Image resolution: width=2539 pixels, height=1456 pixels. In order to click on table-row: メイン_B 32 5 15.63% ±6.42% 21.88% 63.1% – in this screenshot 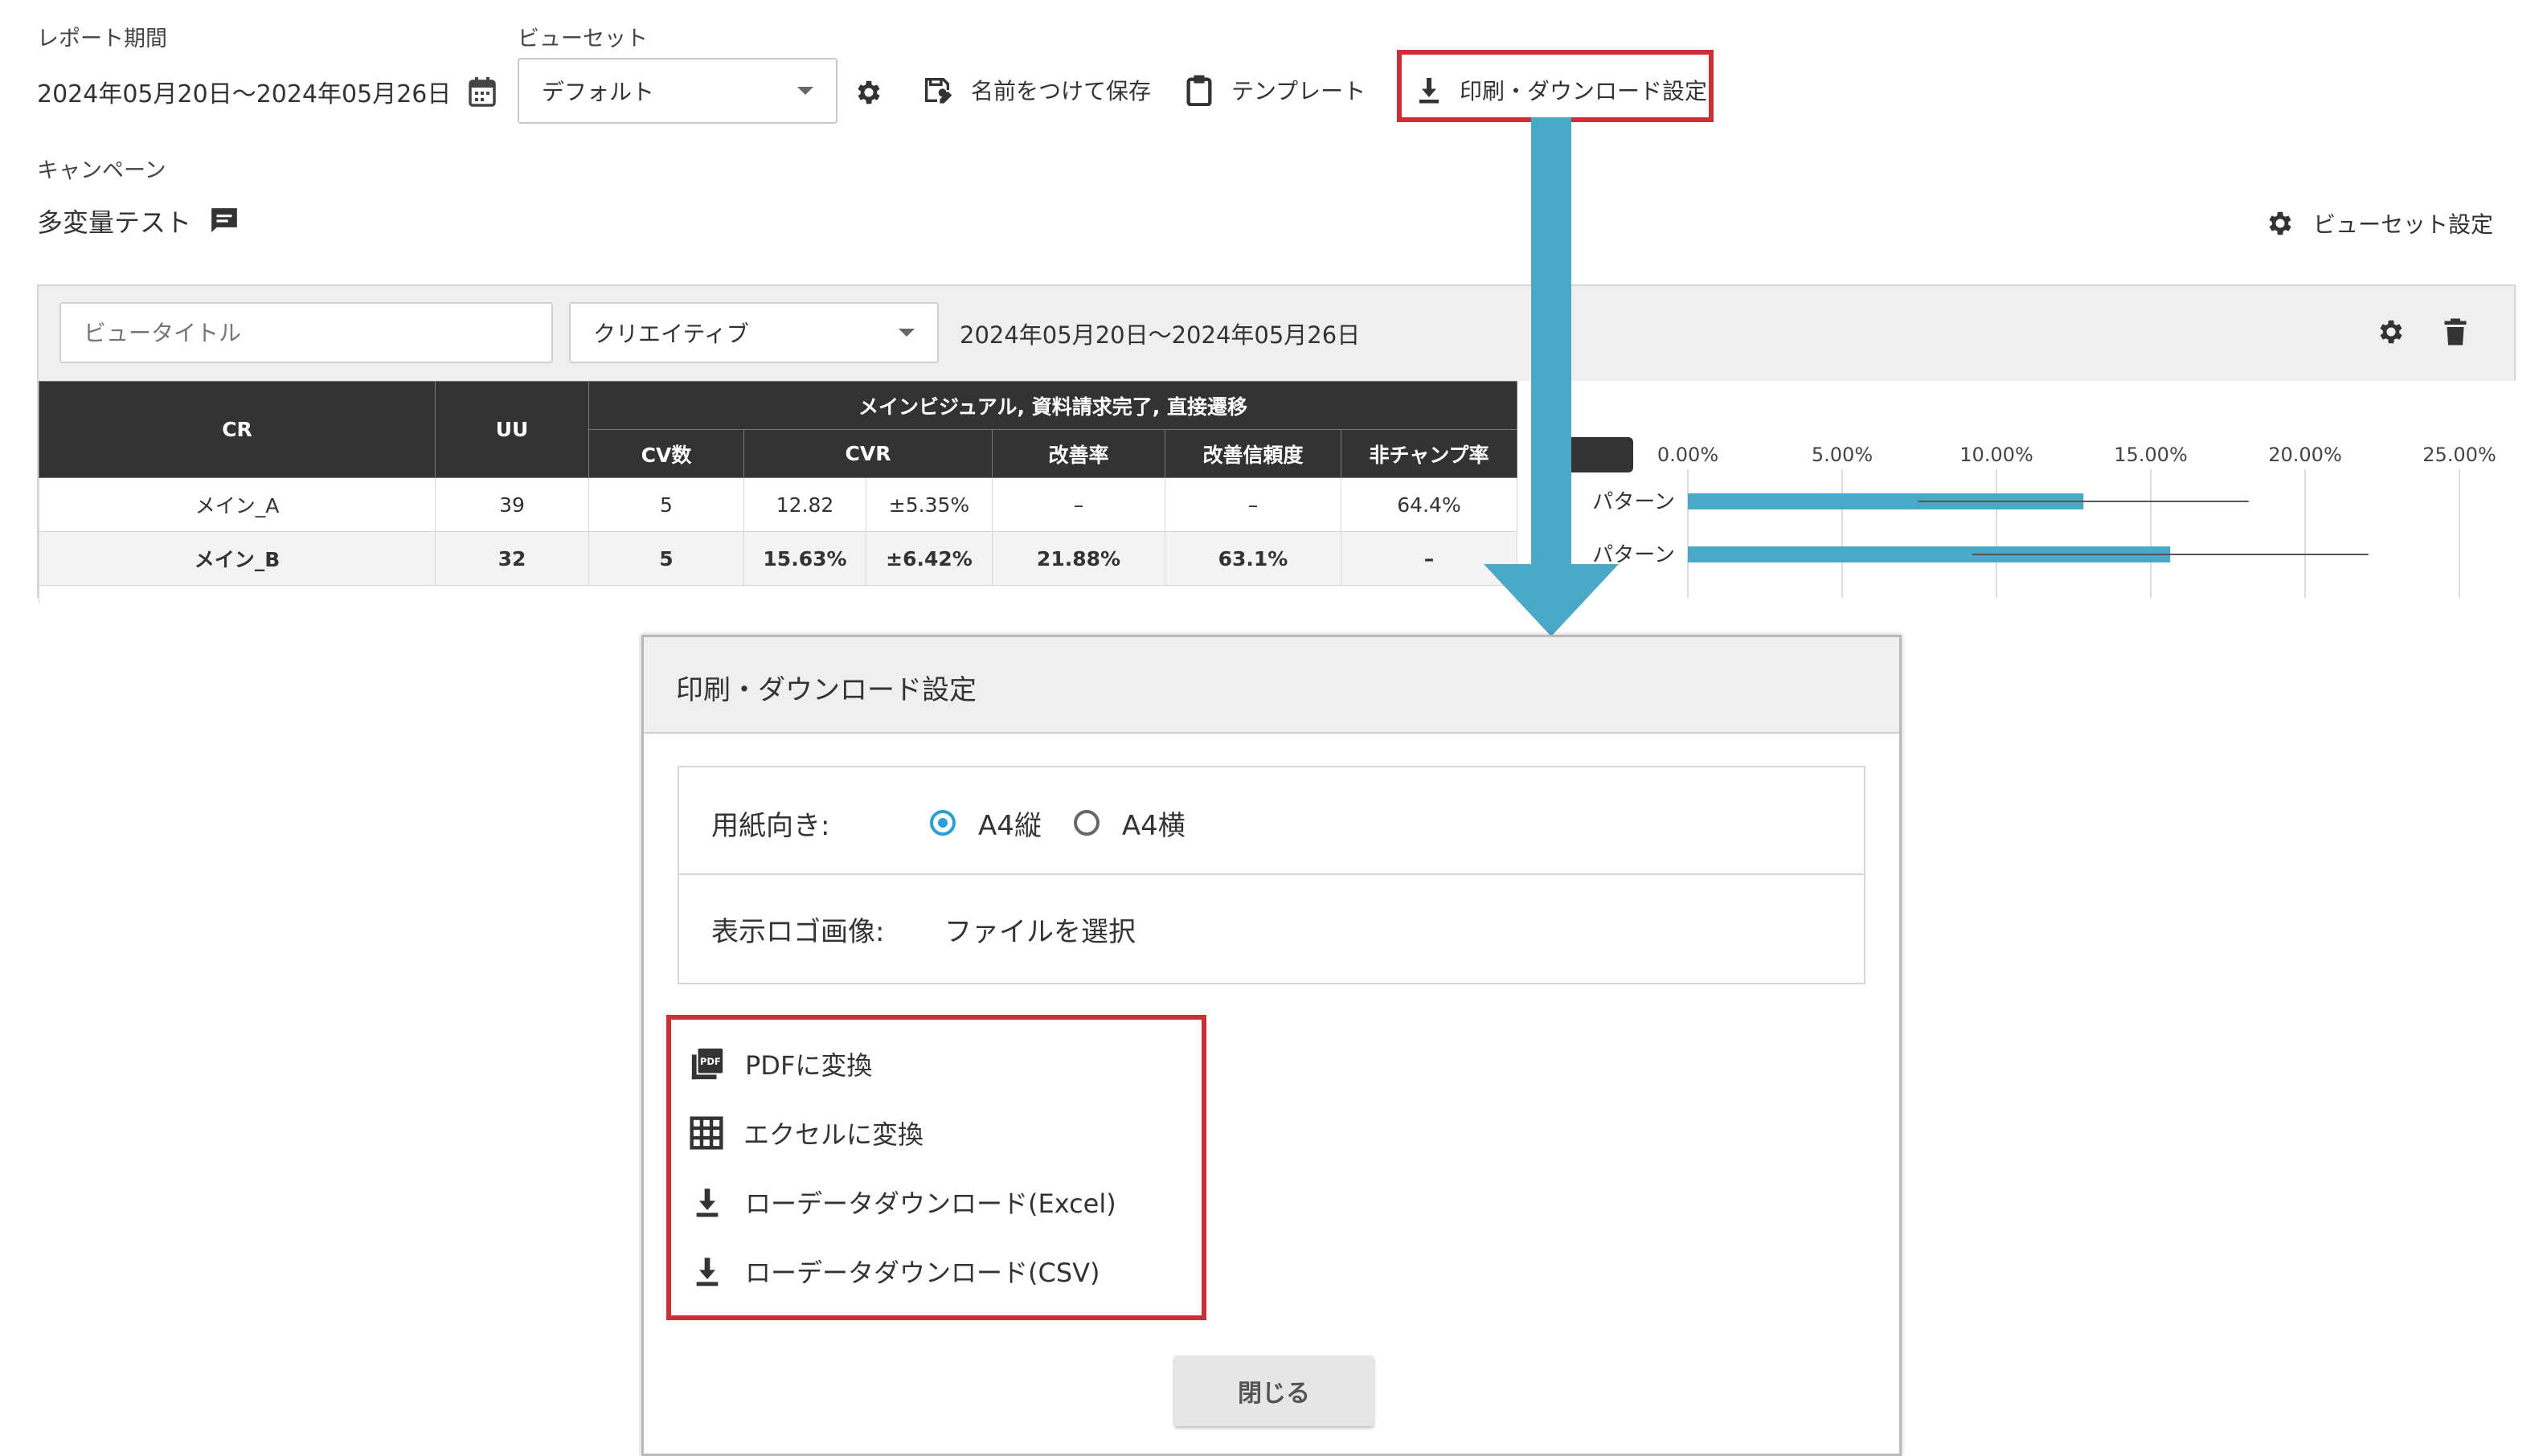, I will do `click(778, 558)`.